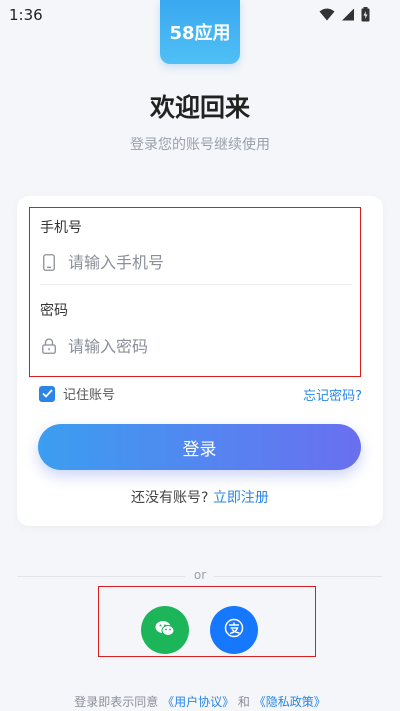 This screenshot has width=400, height=711. I want to click on divider-right, so click(298, 576).